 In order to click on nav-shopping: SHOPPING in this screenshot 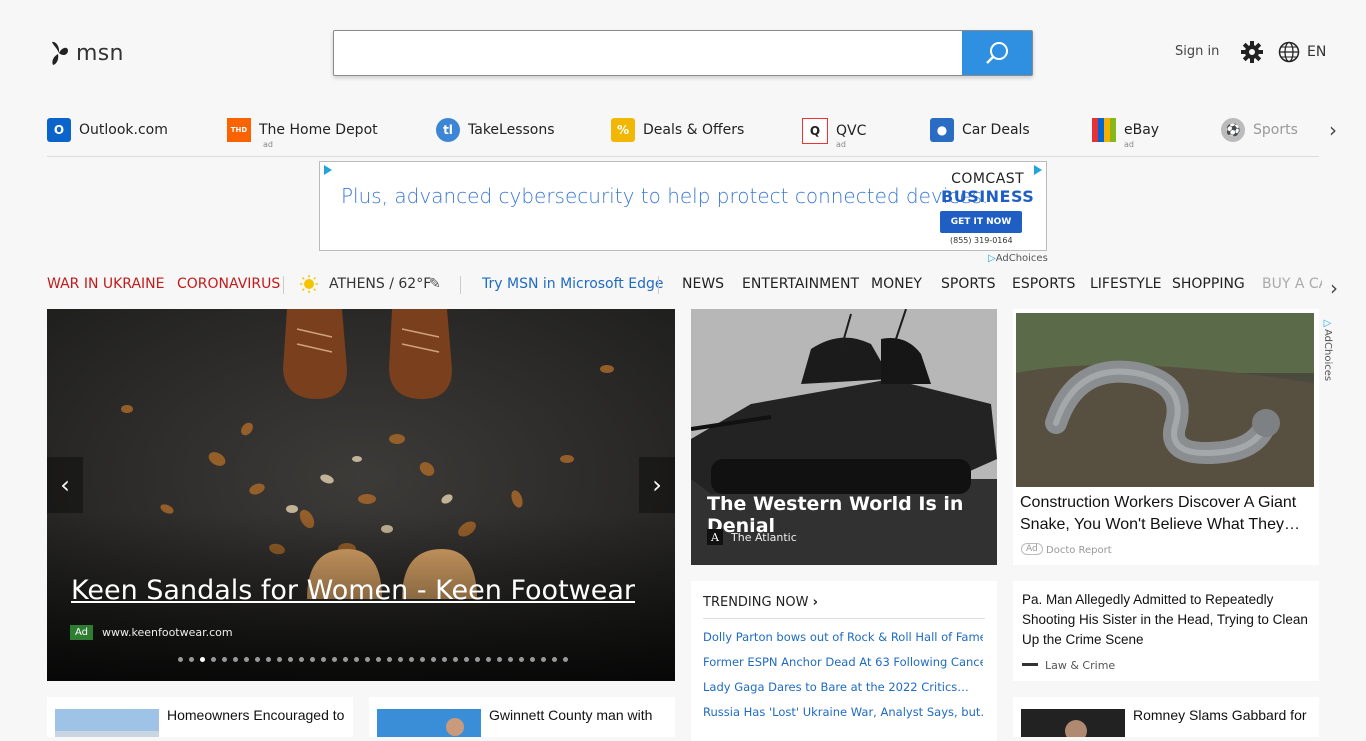, I will do `click(1208, 284)`.